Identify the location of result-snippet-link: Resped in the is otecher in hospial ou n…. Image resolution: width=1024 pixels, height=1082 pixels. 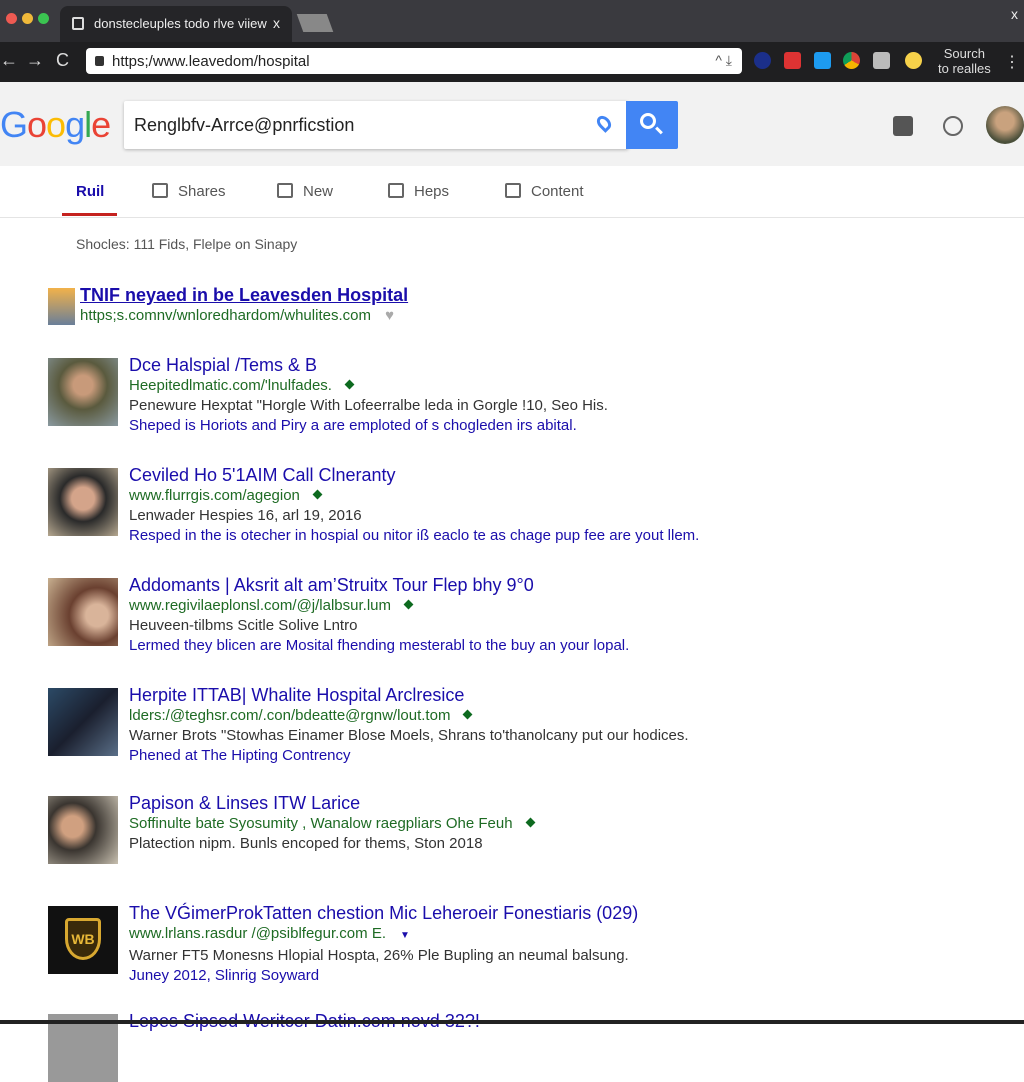
(414, 535).